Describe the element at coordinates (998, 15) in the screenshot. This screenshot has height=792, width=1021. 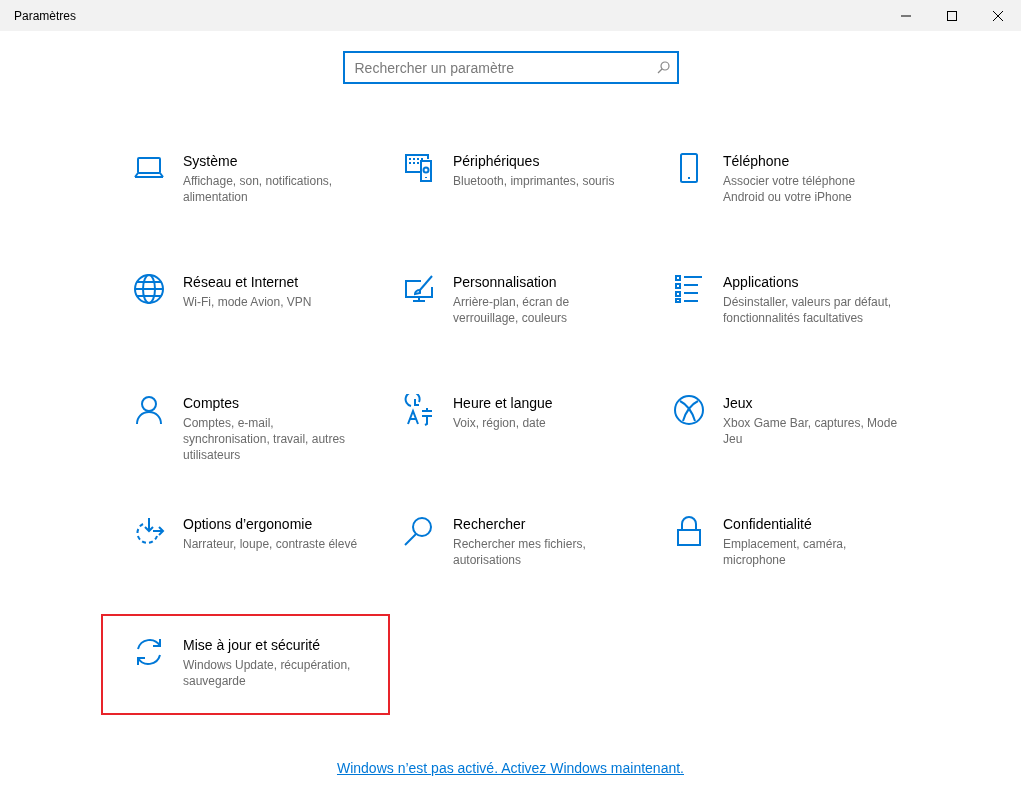
I see `close-icon` at that location.